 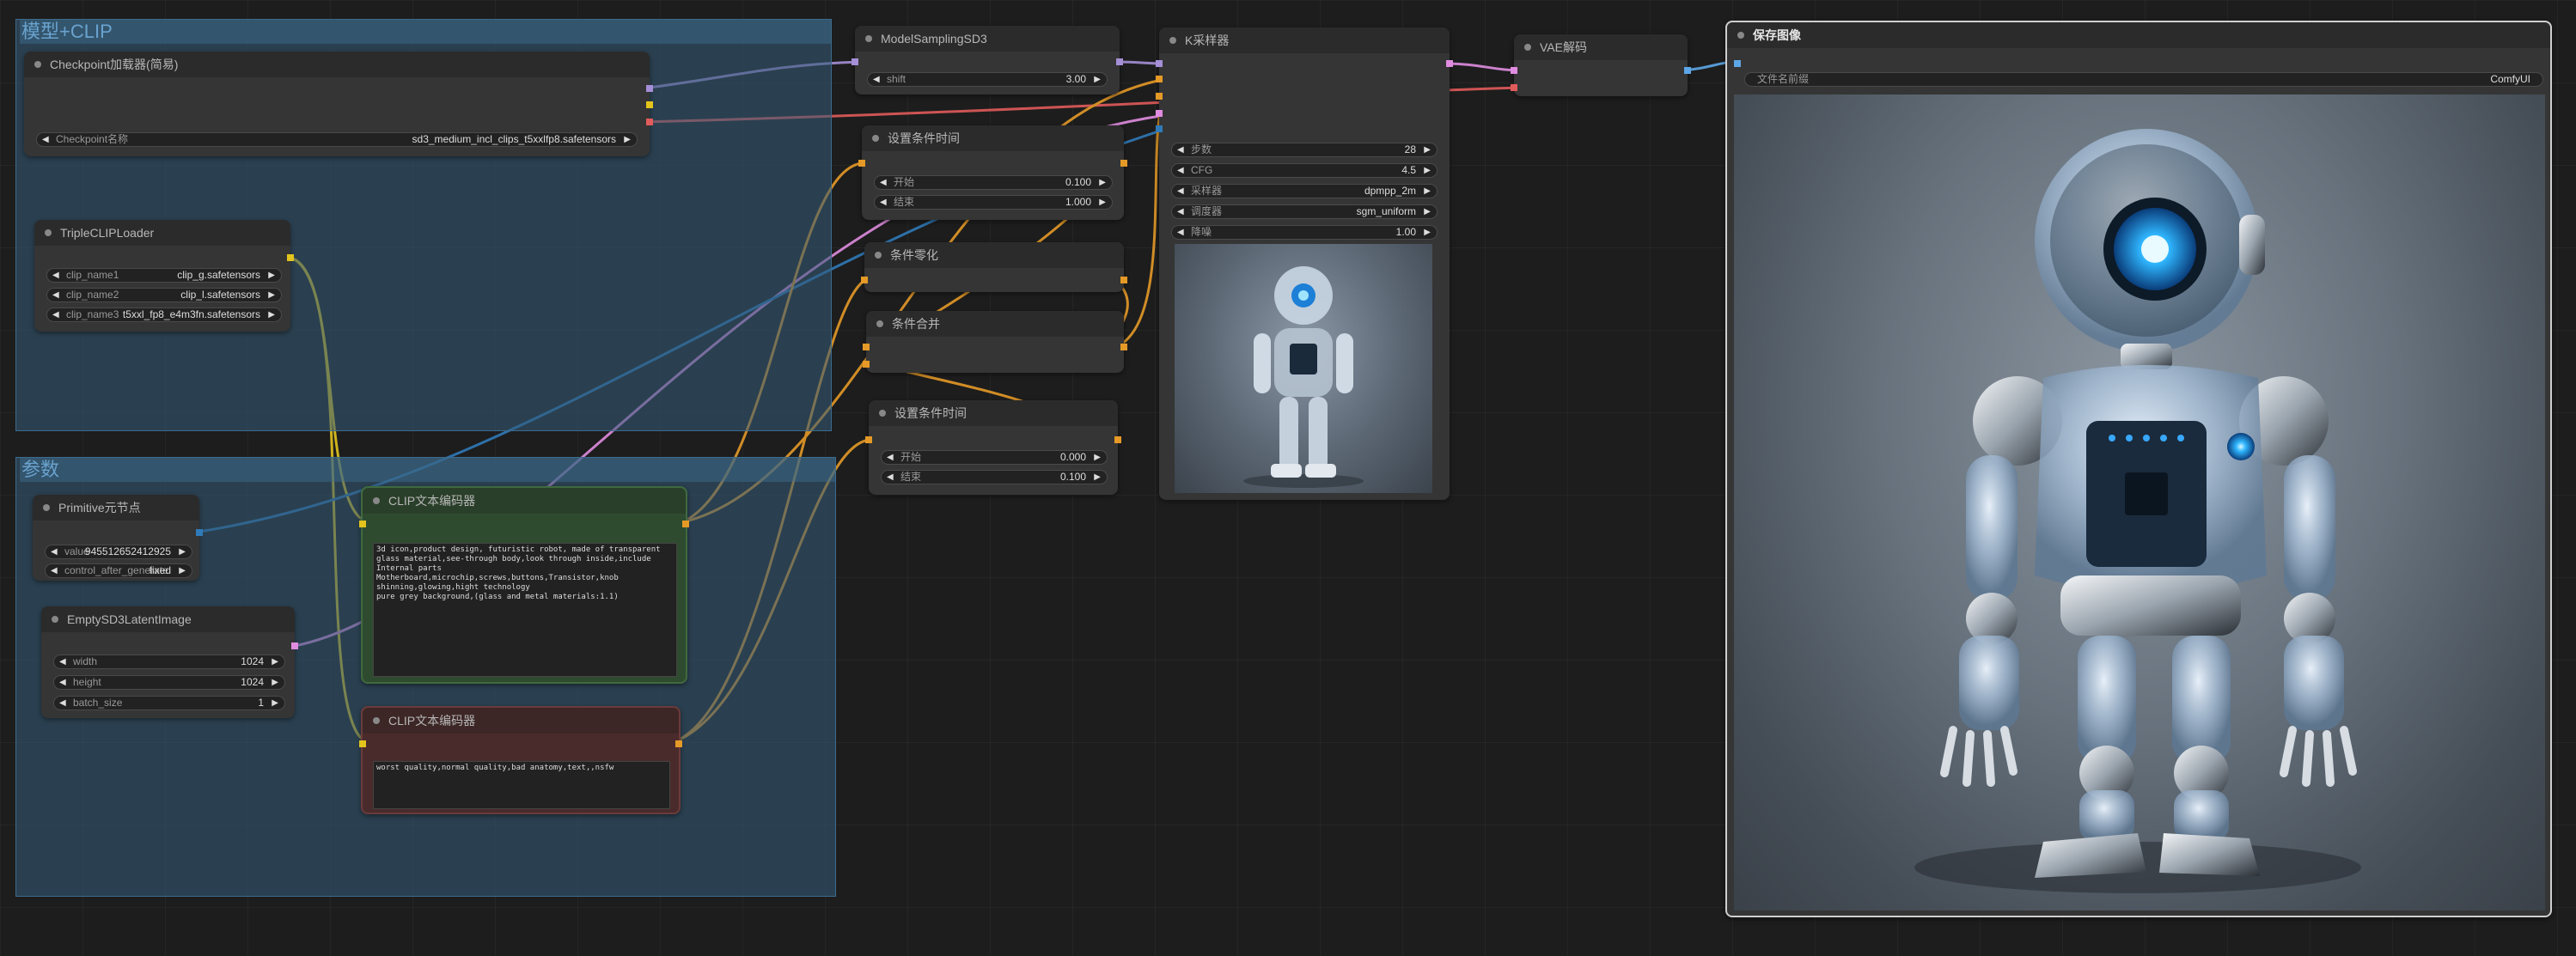 What do you see at coordinates (1687, 70) in the screenshot?
I see `output-image-slot` at bounding box center [1687, 70].